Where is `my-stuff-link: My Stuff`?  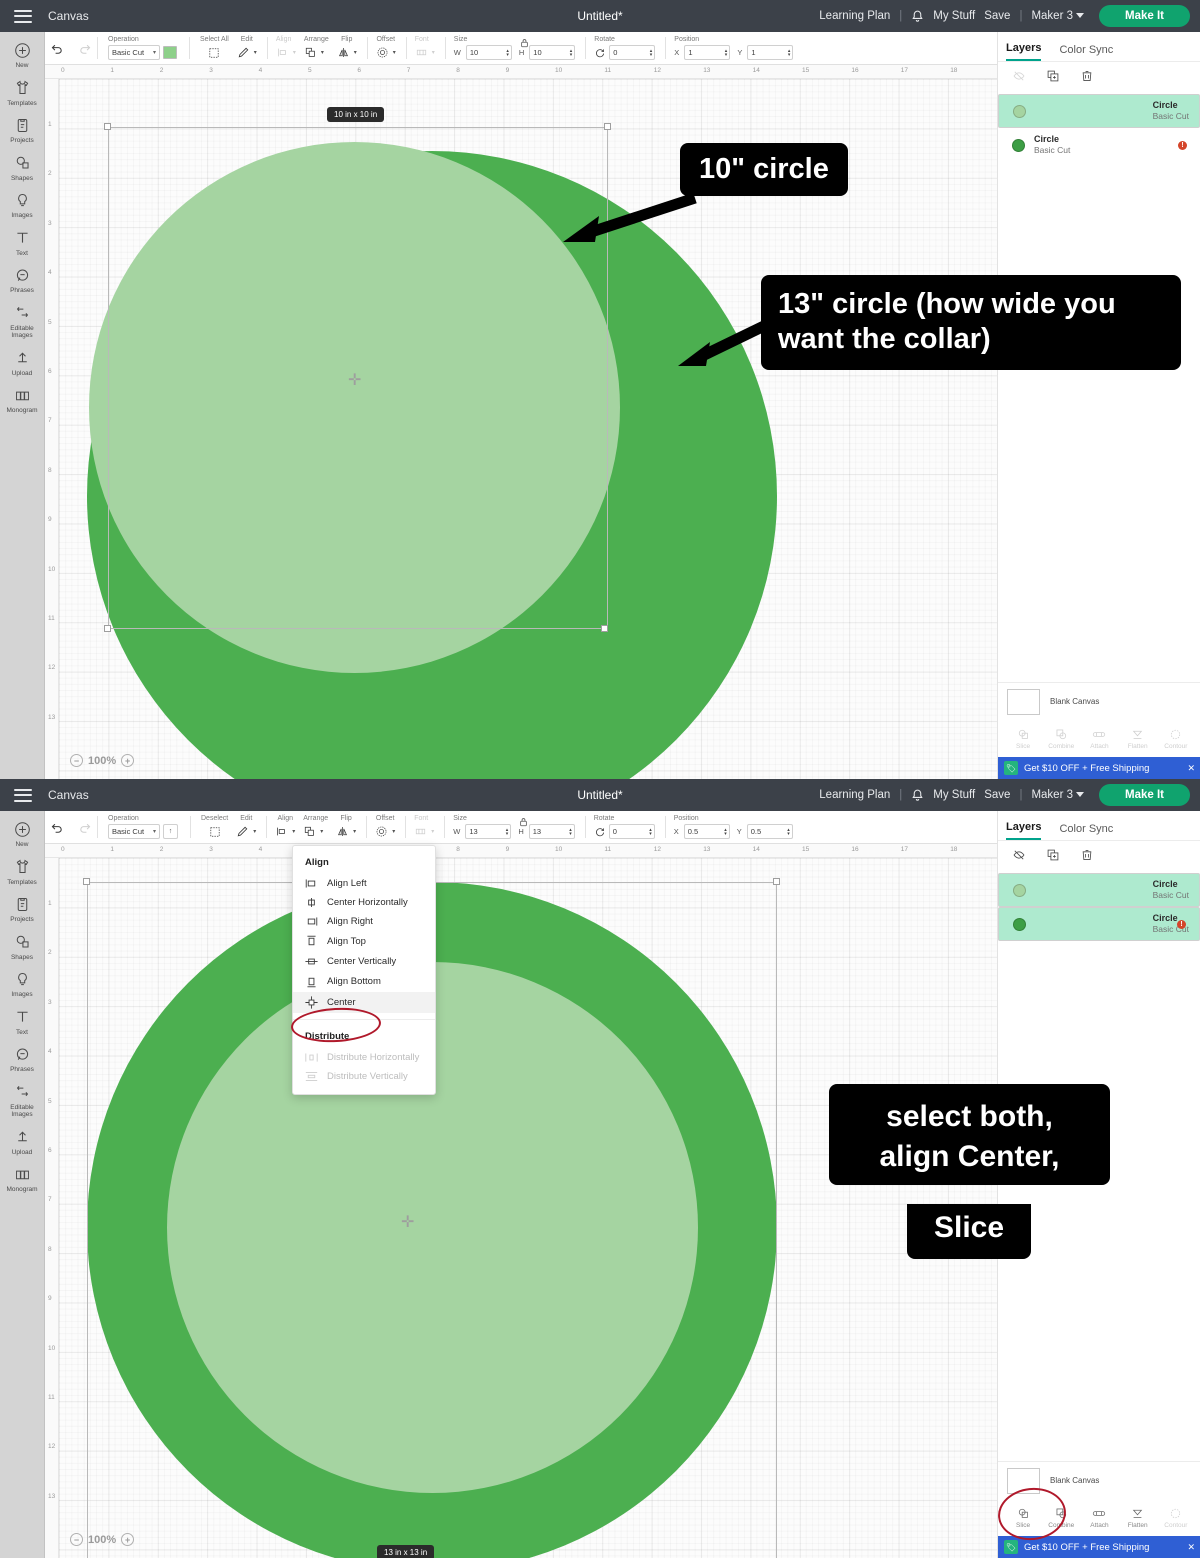 my-stuff-link: My Stuff is located at coordinates (954, 16).